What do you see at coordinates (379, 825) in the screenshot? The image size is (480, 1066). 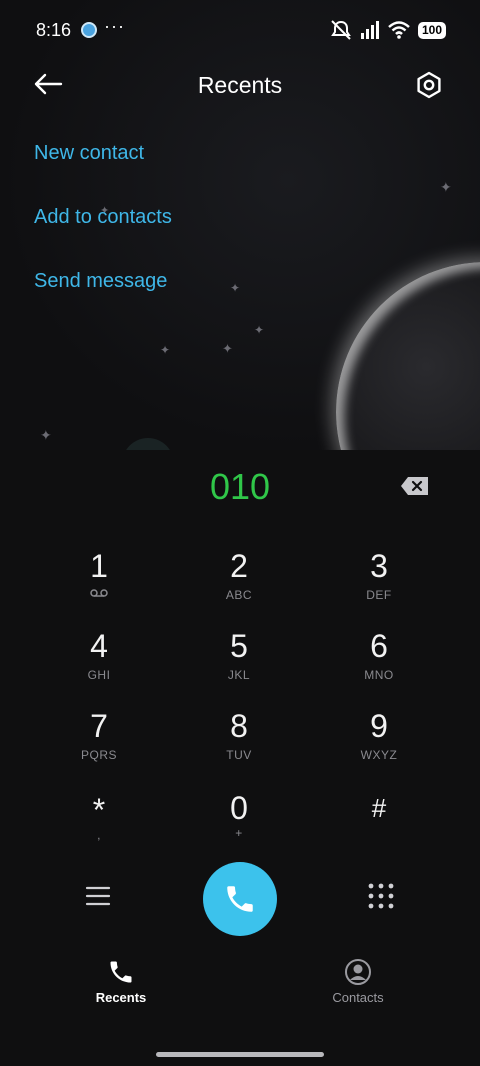 I see `key-hash: #` at bounding box center [379, 825].